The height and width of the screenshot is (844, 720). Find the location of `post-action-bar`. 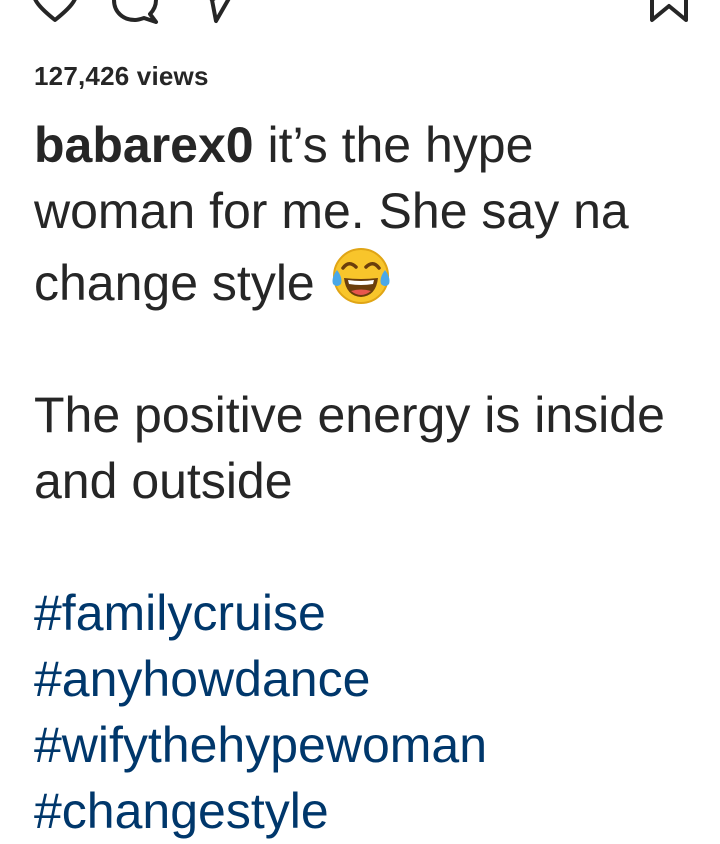

post-action-bar is located at coordinates (360, 14).